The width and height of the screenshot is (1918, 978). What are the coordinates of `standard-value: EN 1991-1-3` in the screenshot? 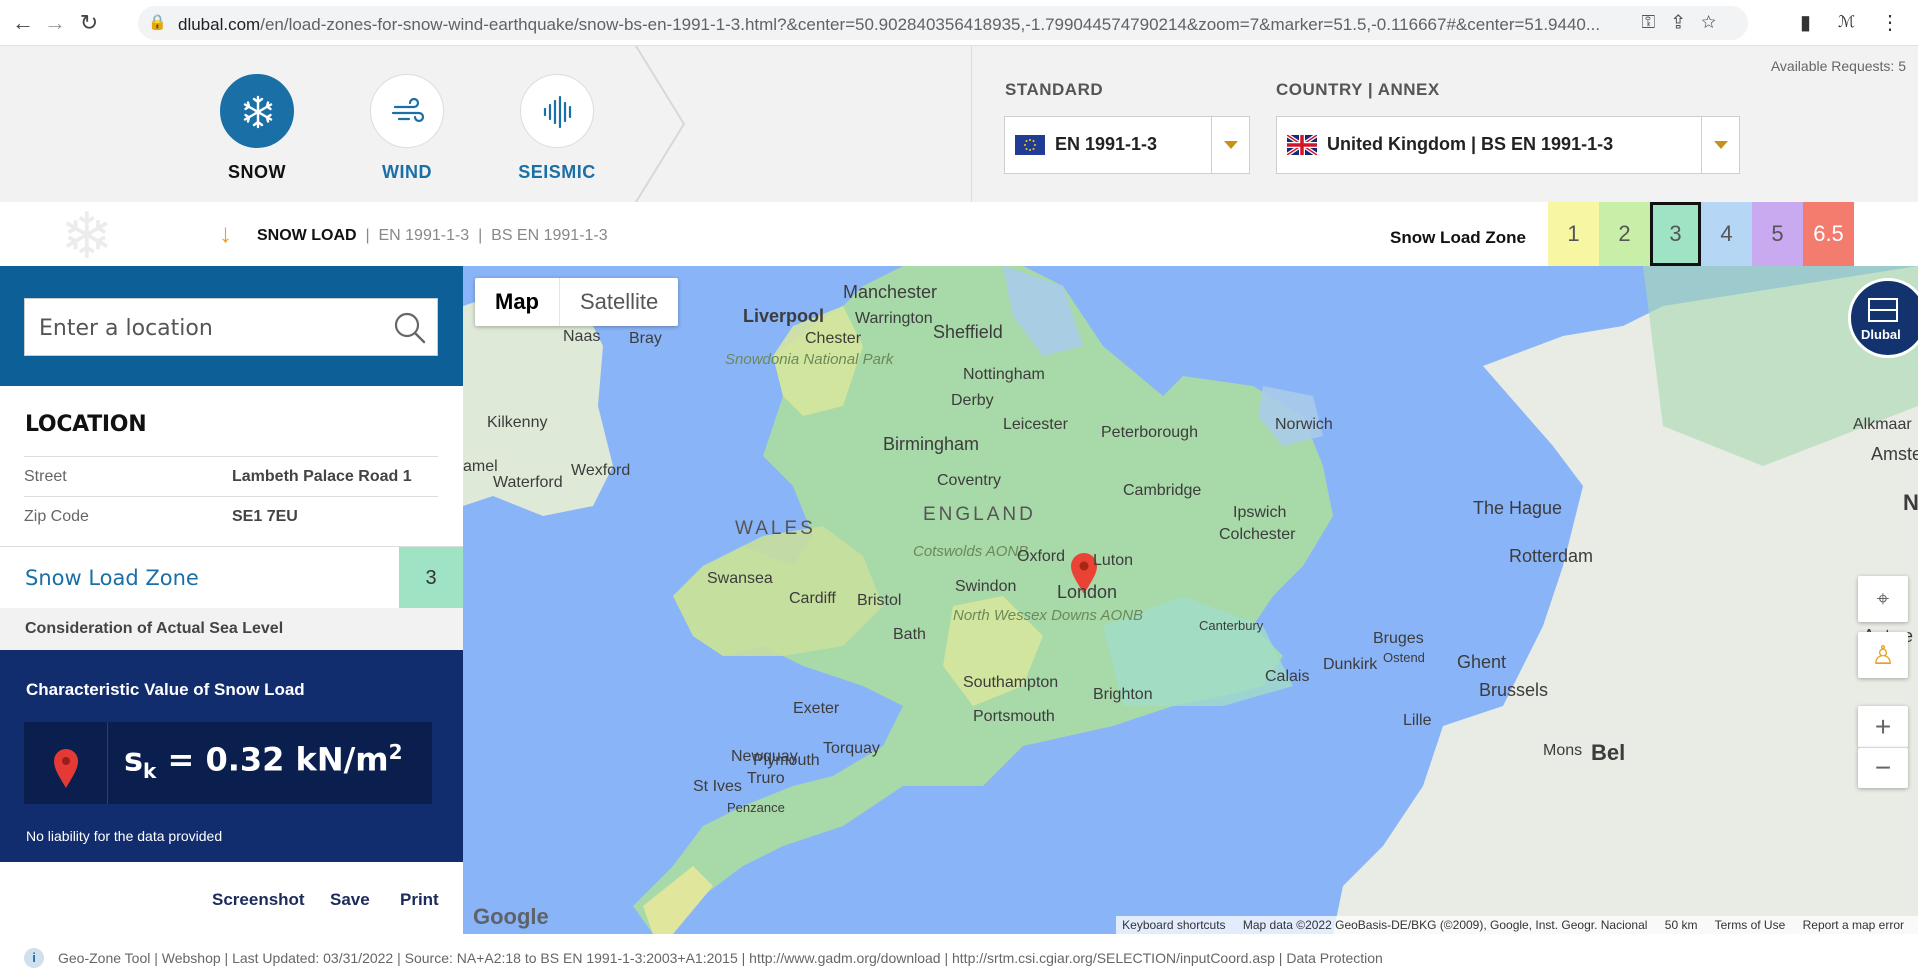 It's located at (1106, 144).